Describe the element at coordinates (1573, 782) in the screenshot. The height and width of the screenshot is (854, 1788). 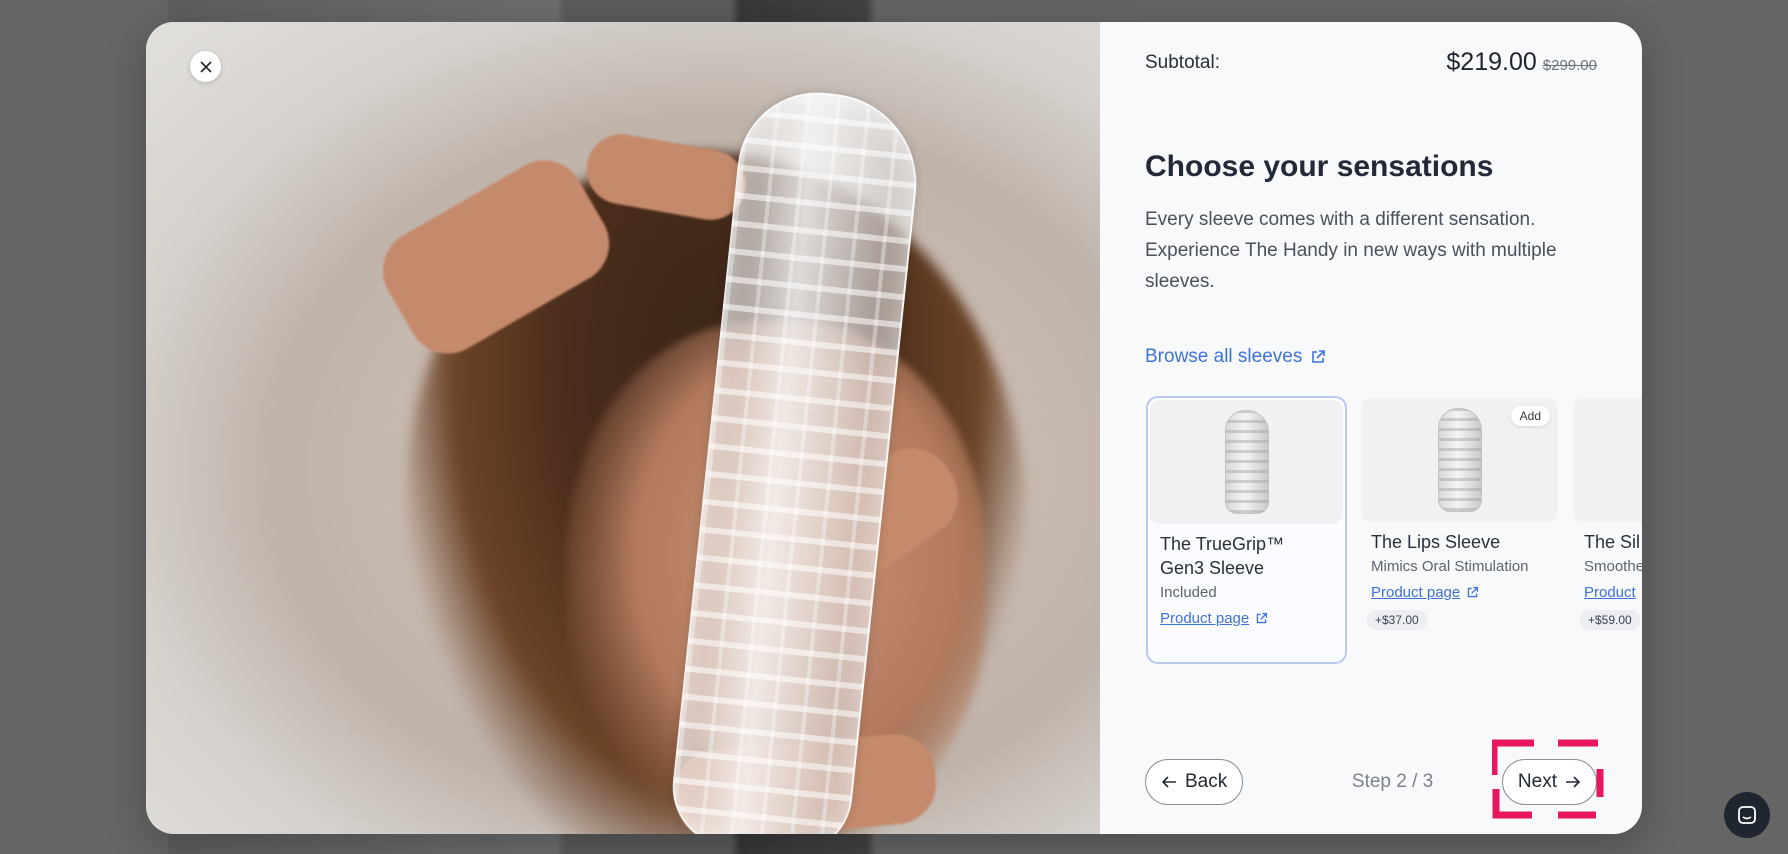
I see `arrow-right-icon` at that location.